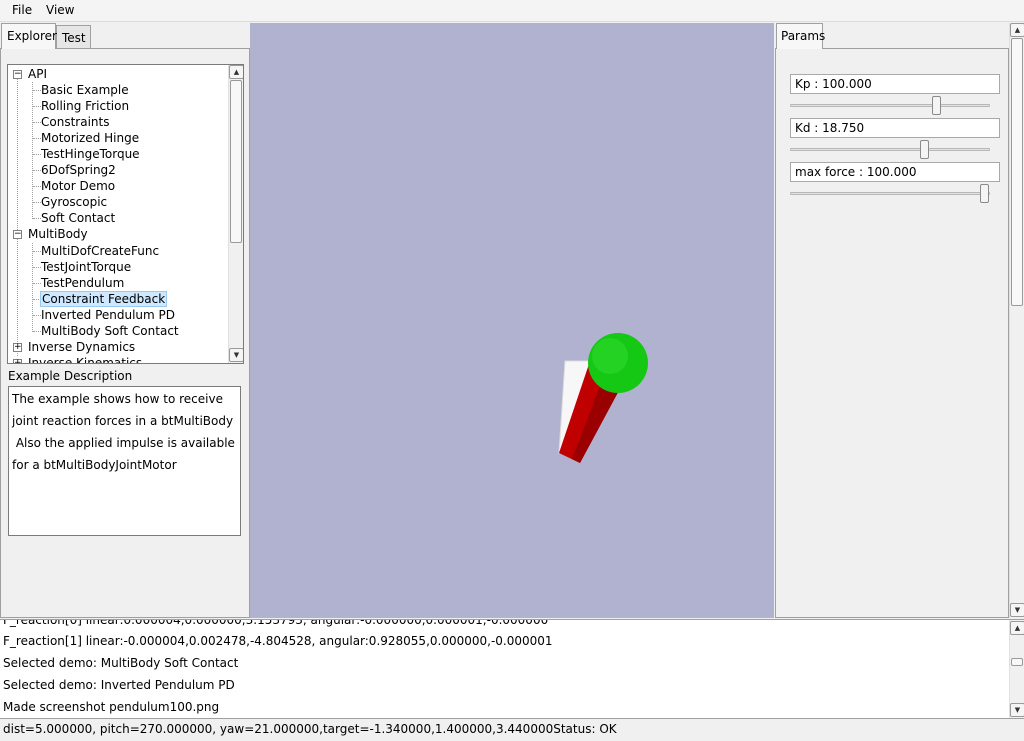  I want to click on tab-test: Test, so click(73, 37).